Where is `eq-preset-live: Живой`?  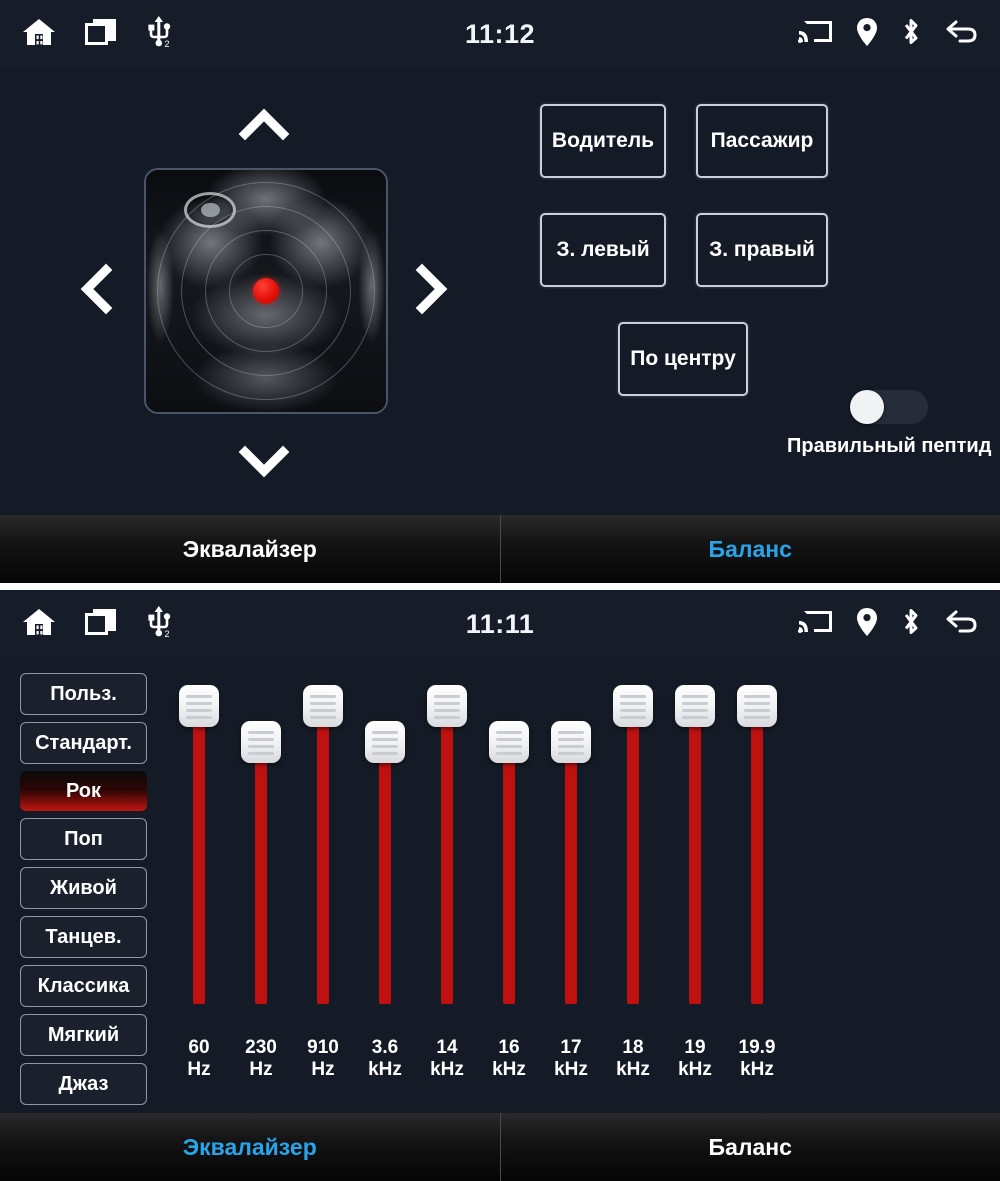
eq-preset-live: Живой is located at coordinates (83, 888).